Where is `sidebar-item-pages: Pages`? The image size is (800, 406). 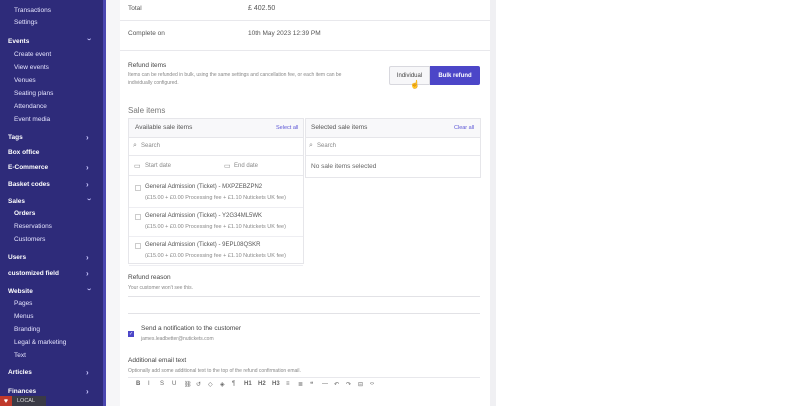
sidebar-item-pages: Pages is located at coordinates (51, 303).